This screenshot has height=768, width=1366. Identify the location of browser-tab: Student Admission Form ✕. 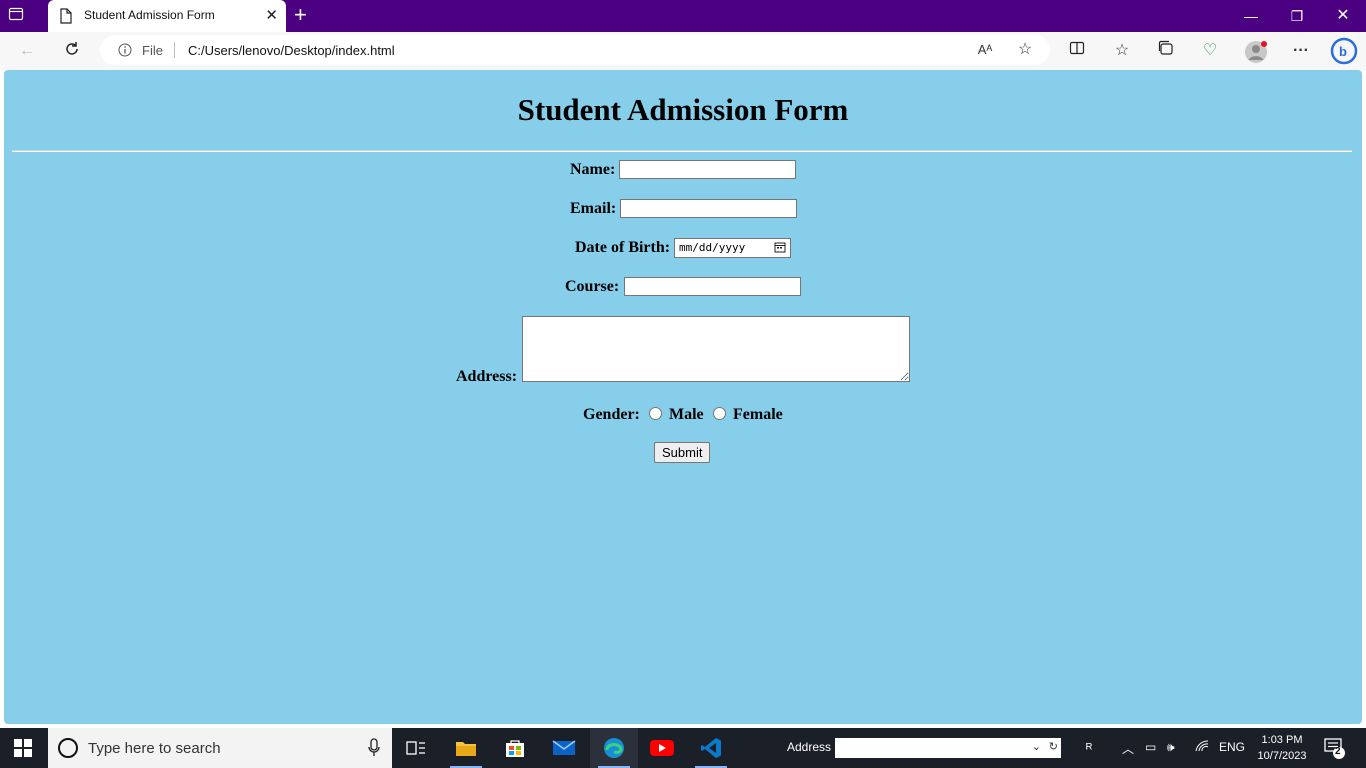
(167, 16).